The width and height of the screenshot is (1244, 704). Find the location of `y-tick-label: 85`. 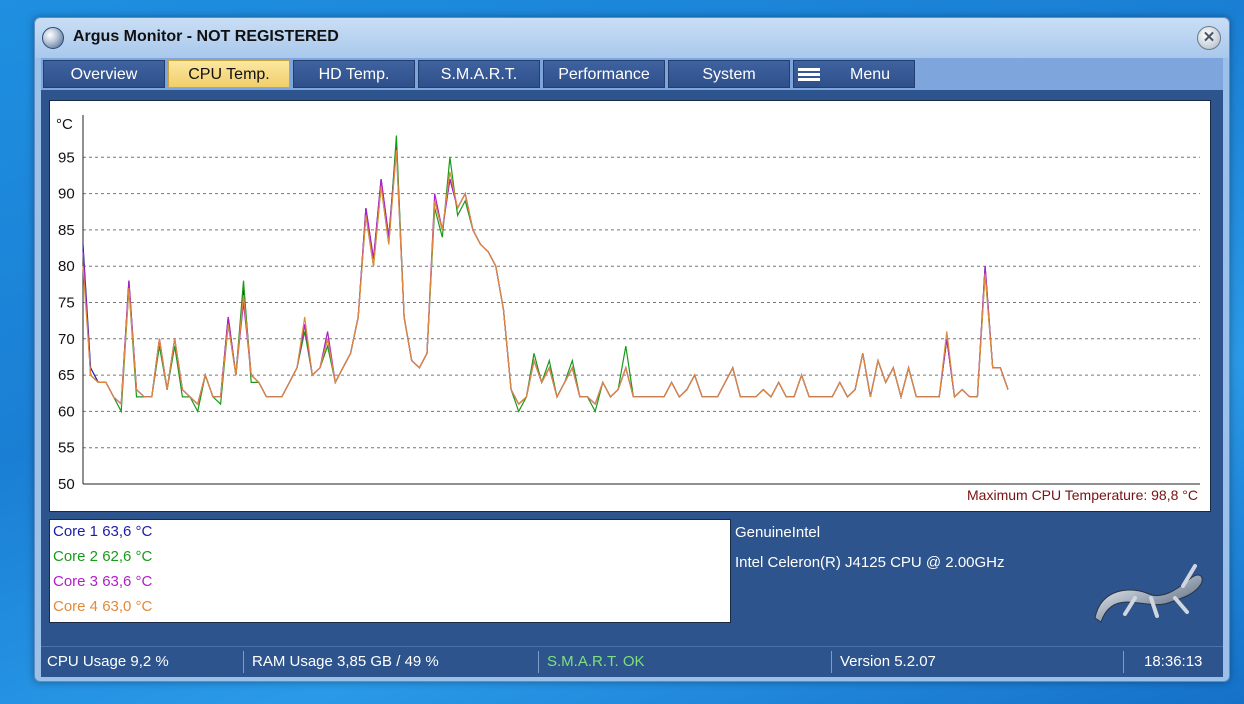

y-tick-label: 85 is located at coordinates (66, 230).